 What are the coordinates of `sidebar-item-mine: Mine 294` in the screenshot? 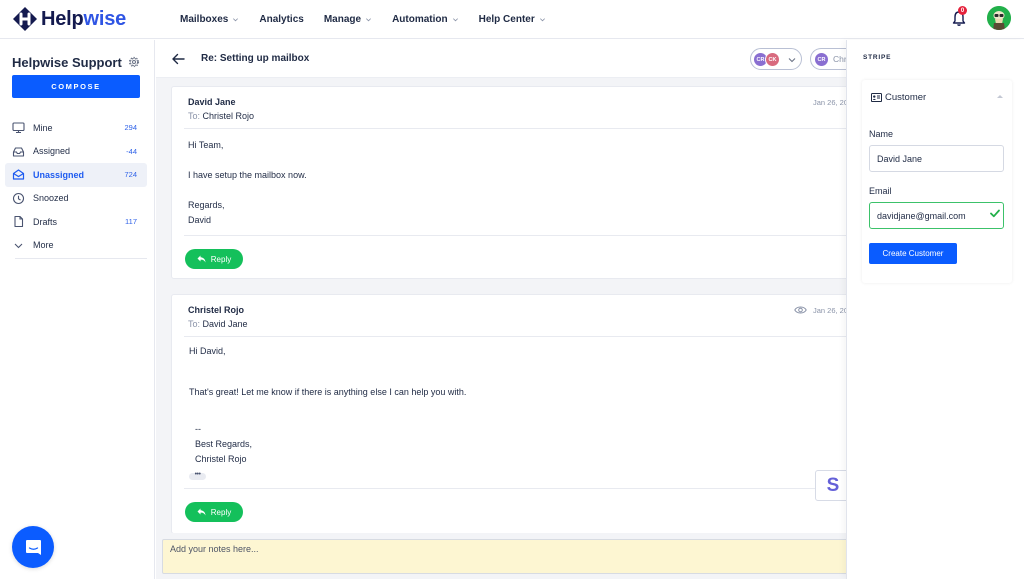 It's located at (76, 128).